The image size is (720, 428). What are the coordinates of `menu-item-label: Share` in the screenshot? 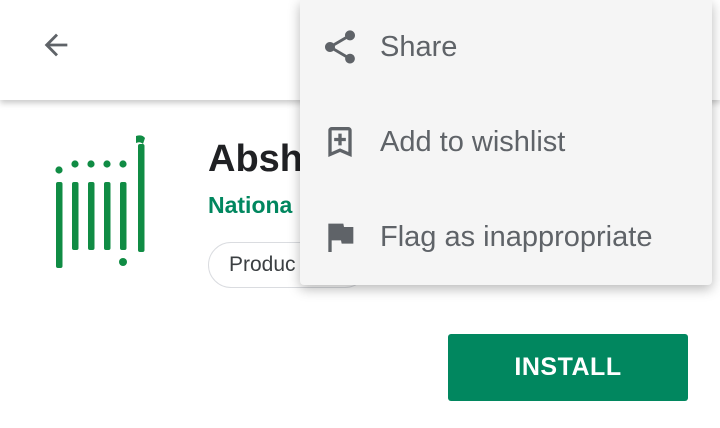 It's located at (419, 46).